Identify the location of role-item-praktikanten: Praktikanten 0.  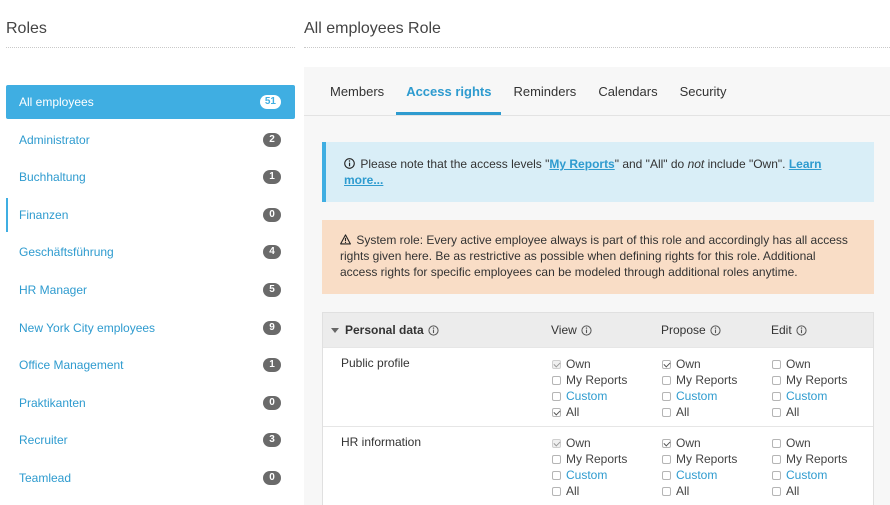
(150, 403).